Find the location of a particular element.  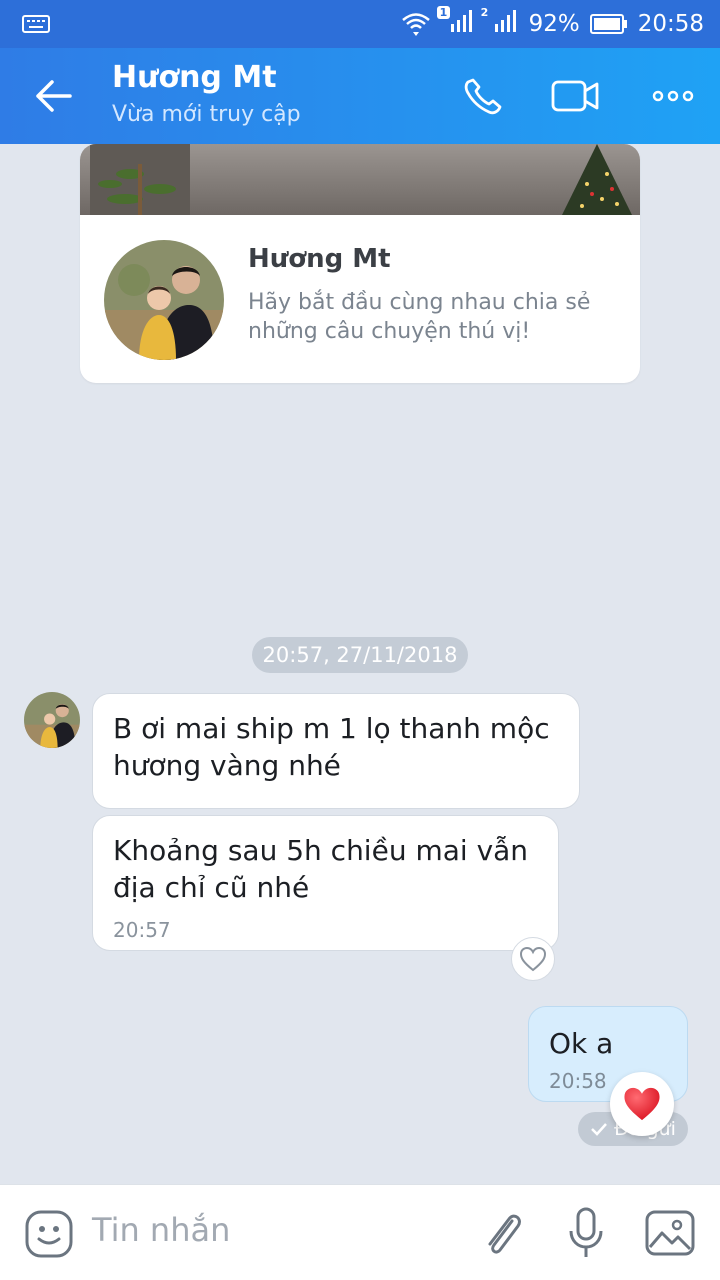

sim1-badge: 1 is located at coordinates (443, 12).